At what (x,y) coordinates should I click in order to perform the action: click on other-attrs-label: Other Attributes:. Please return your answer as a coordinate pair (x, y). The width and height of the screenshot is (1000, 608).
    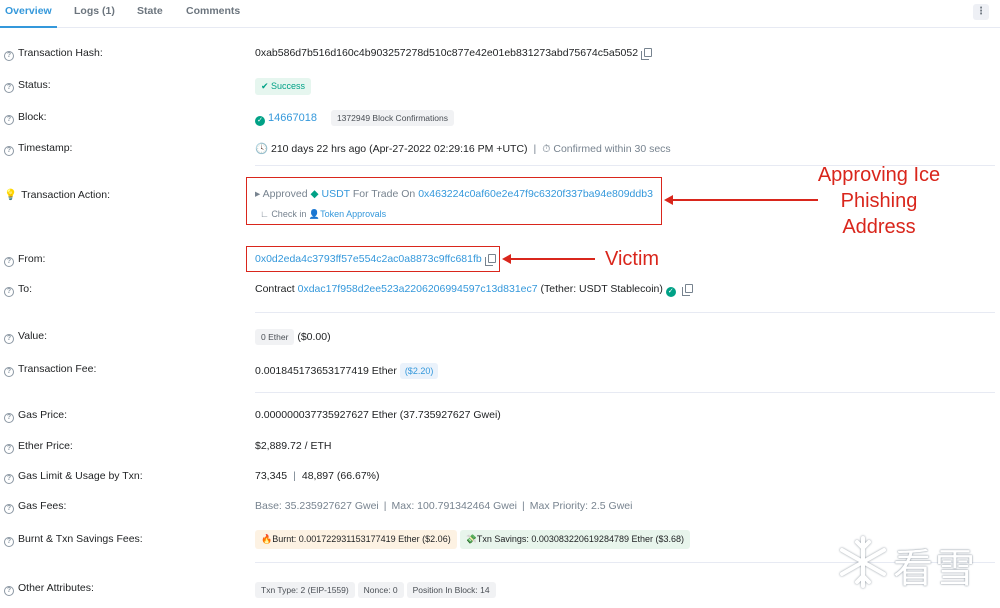
    Looking at the image, I should click on (56, 588).